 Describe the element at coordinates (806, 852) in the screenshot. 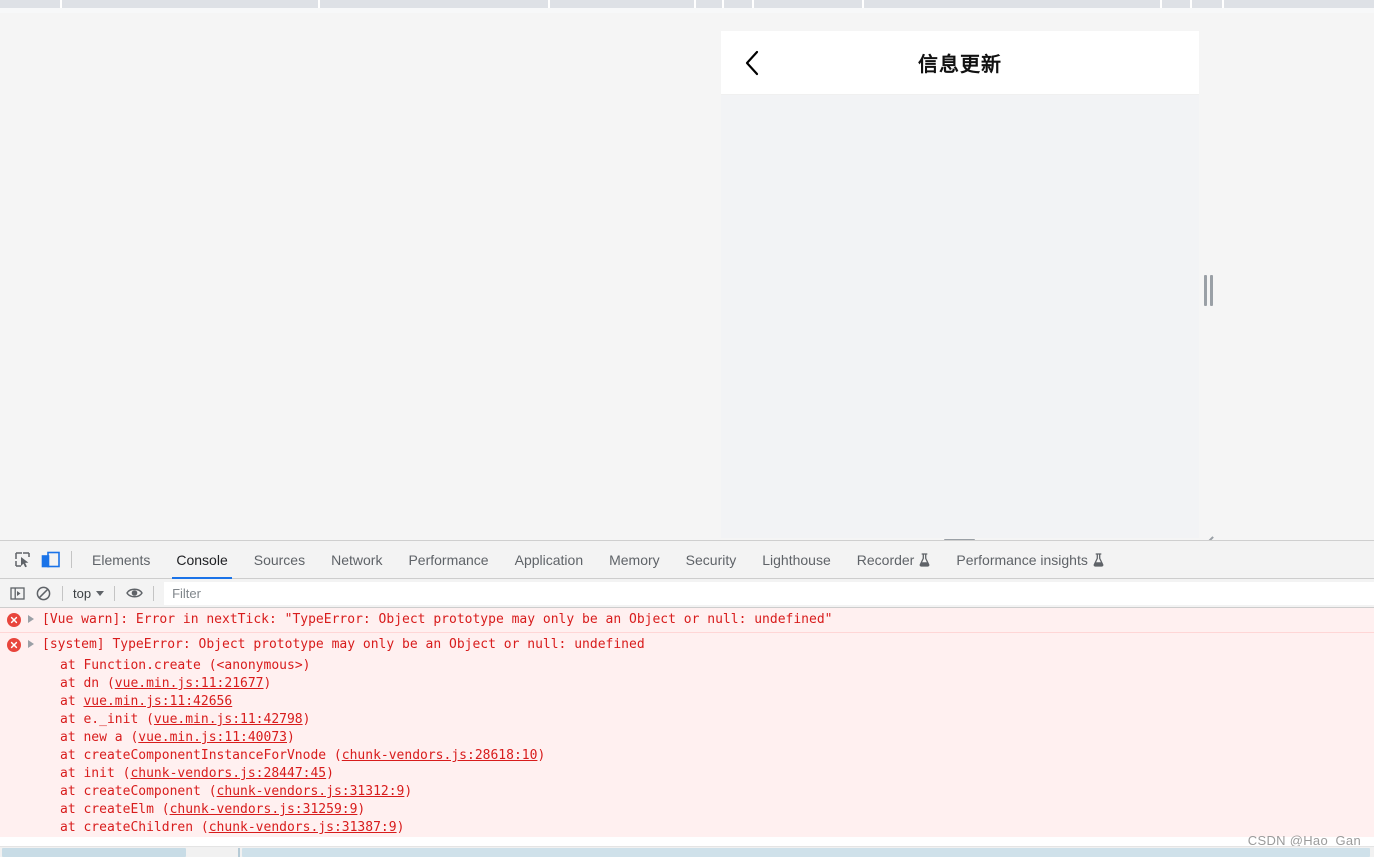

I see `scrollbar-track-segment` at that location.